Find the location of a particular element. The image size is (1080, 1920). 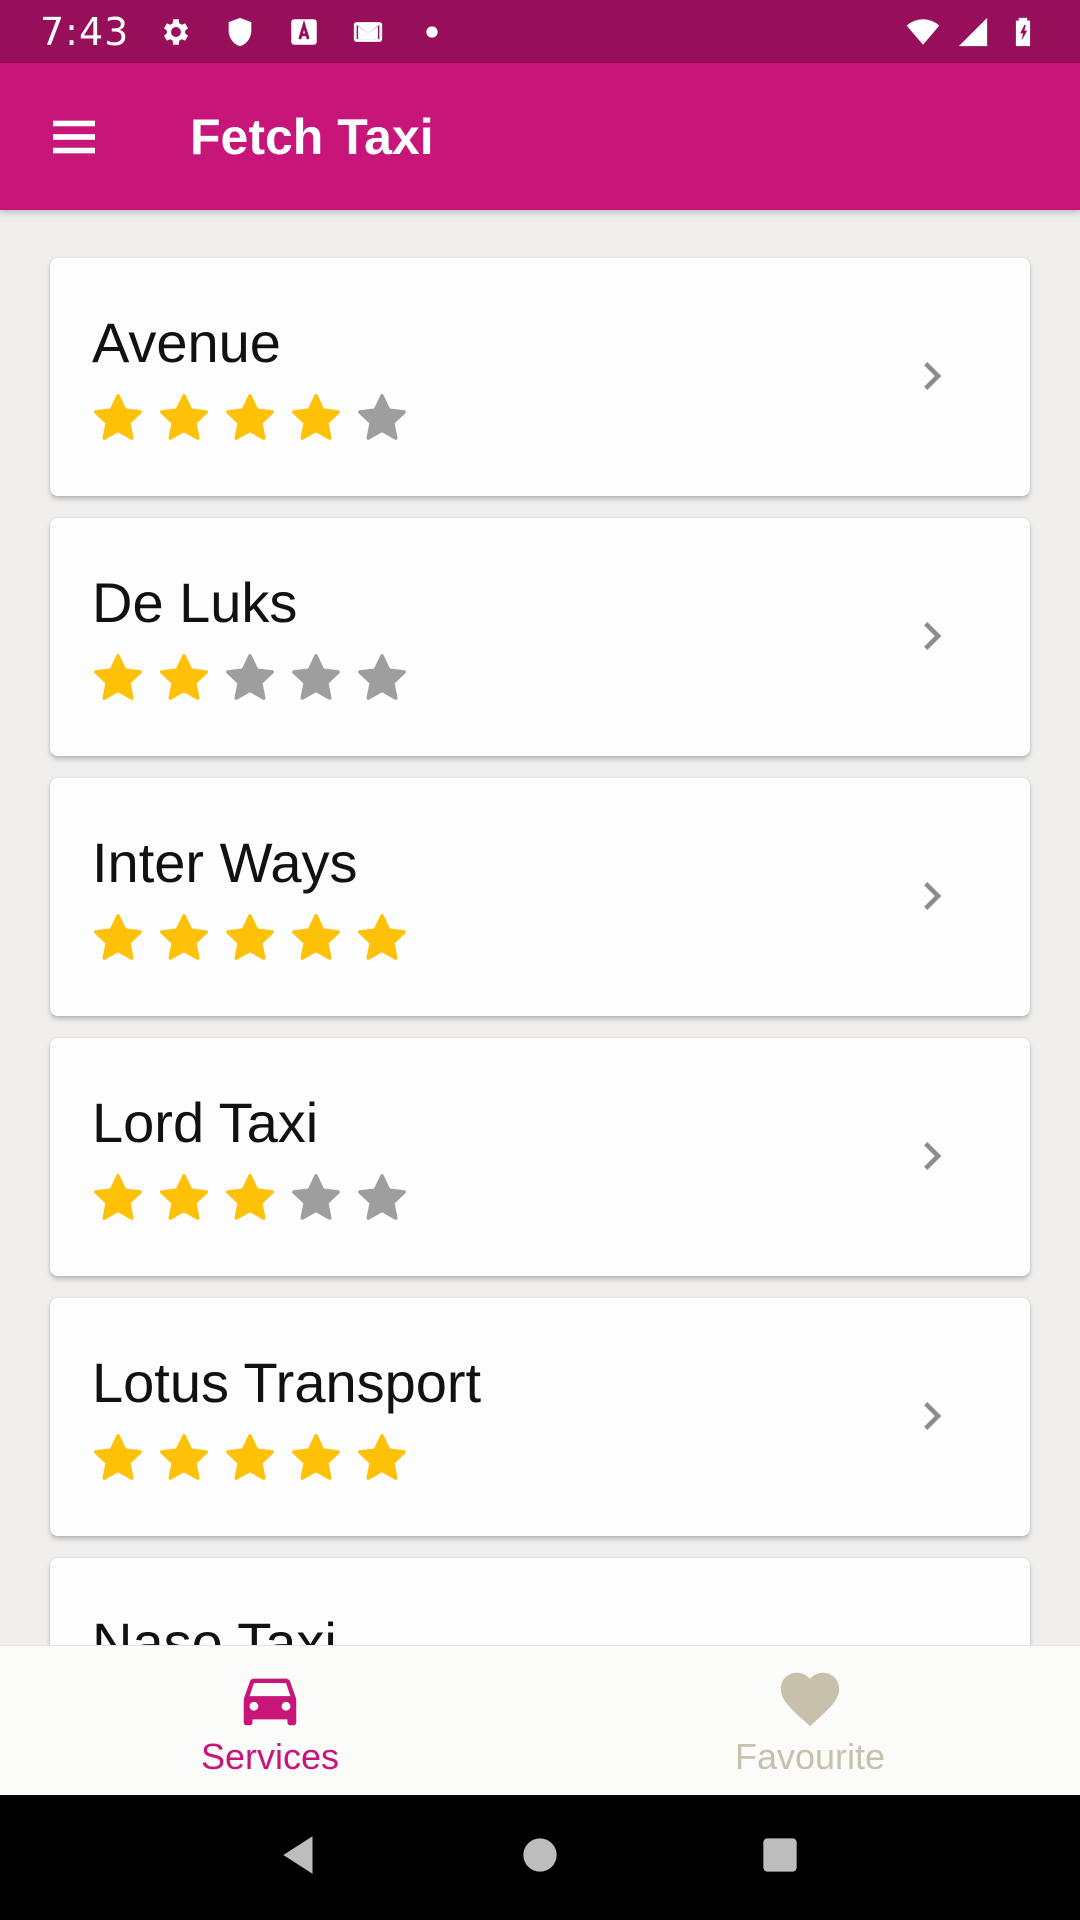

taxi-card: Inter Ways is located at coordinates (540, 897).